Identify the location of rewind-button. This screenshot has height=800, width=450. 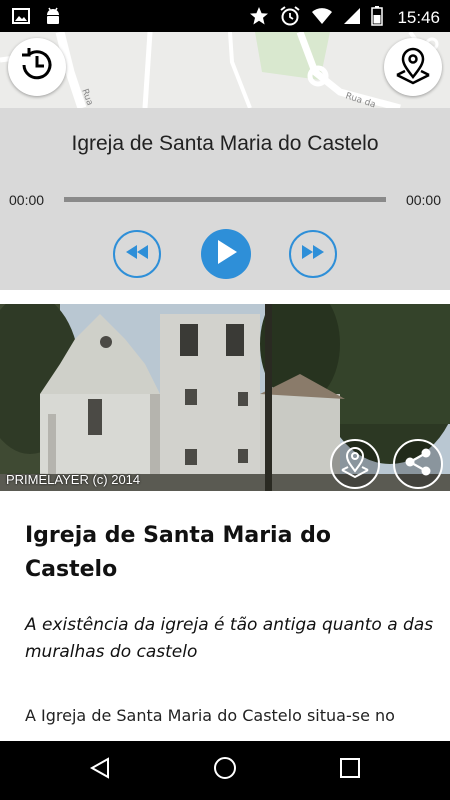
(137, 254).